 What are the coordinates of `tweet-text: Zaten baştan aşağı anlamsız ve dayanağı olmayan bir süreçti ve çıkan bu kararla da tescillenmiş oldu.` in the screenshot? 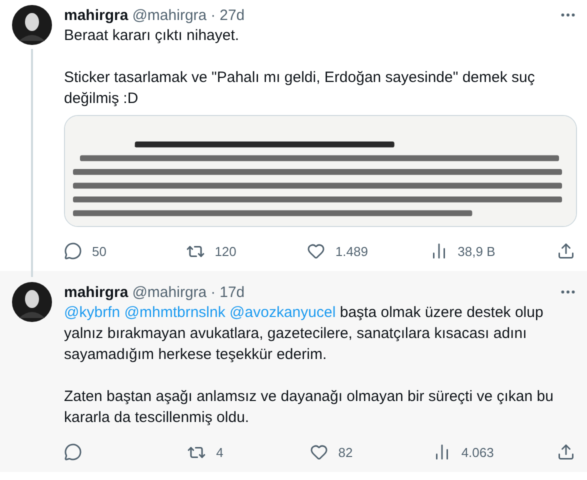 It's located at (309, 407).